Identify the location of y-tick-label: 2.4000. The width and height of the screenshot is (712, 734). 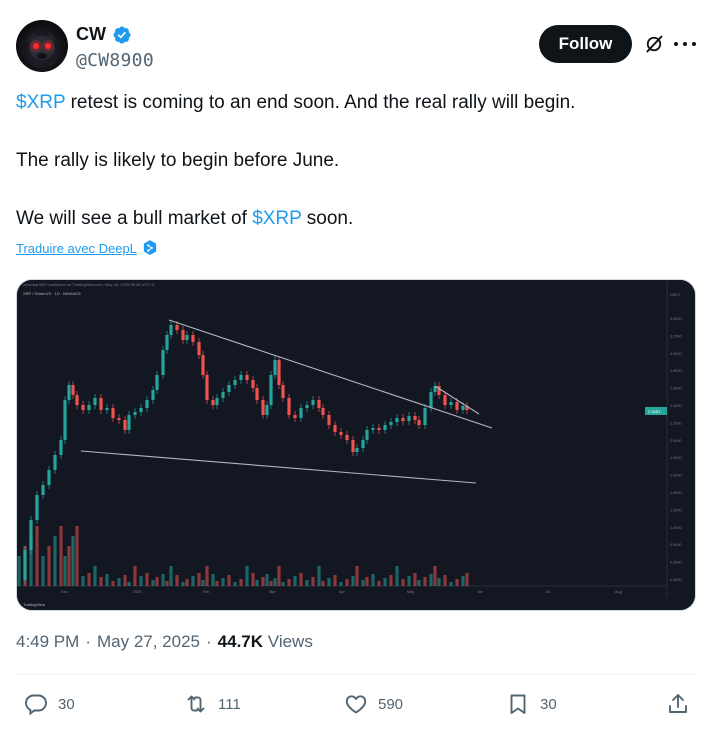
(676, 406).